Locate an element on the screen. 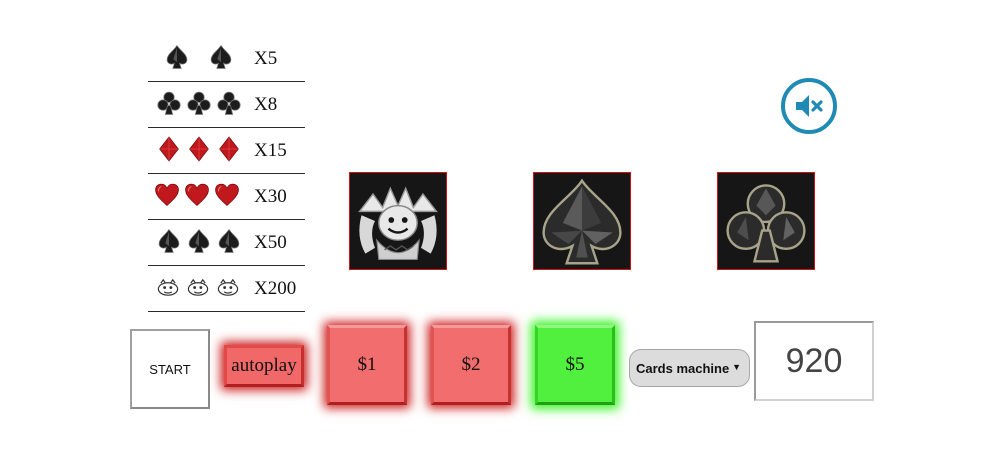 Image resolution: width=998 pixels, height=475 pixels. paytable-row: X30 is located at coordinates (226, 197).